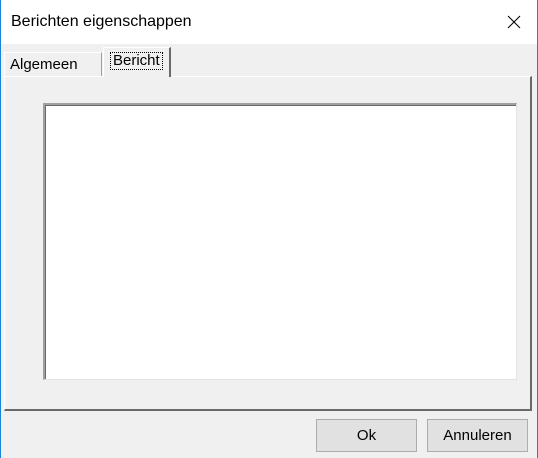 This screenshot has width=538, height=458. What do you see at coordinates (269, 22) in the screenshot?
I see `title-bar: Berichten eigenschappen` at bounding box center [269, 22].